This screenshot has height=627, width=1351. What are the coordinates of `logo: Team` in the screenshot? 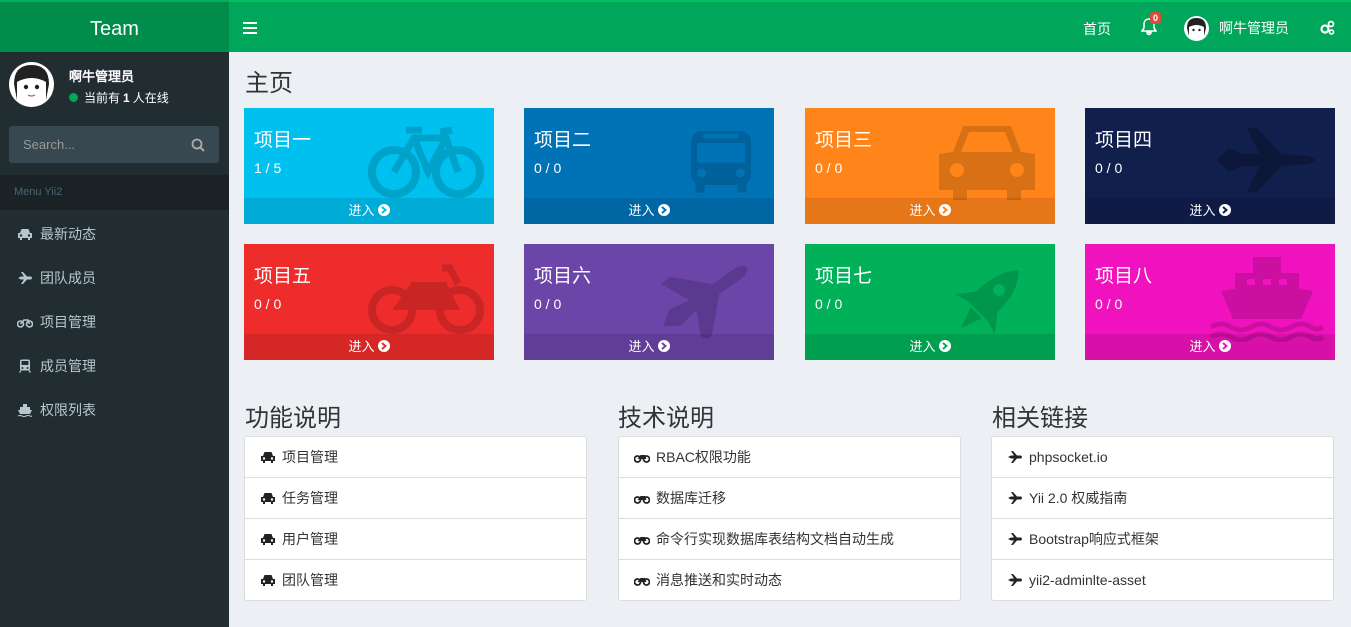 It's located at (114, 26).